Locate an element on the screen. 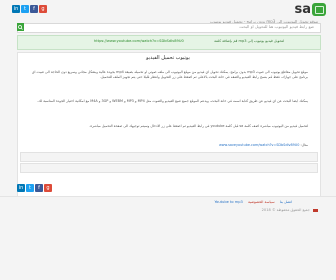 This screenshot has width=336, height=280. copyright: جميع الحقوق محفوظة © 2018 is located at coordinates (290, 210).